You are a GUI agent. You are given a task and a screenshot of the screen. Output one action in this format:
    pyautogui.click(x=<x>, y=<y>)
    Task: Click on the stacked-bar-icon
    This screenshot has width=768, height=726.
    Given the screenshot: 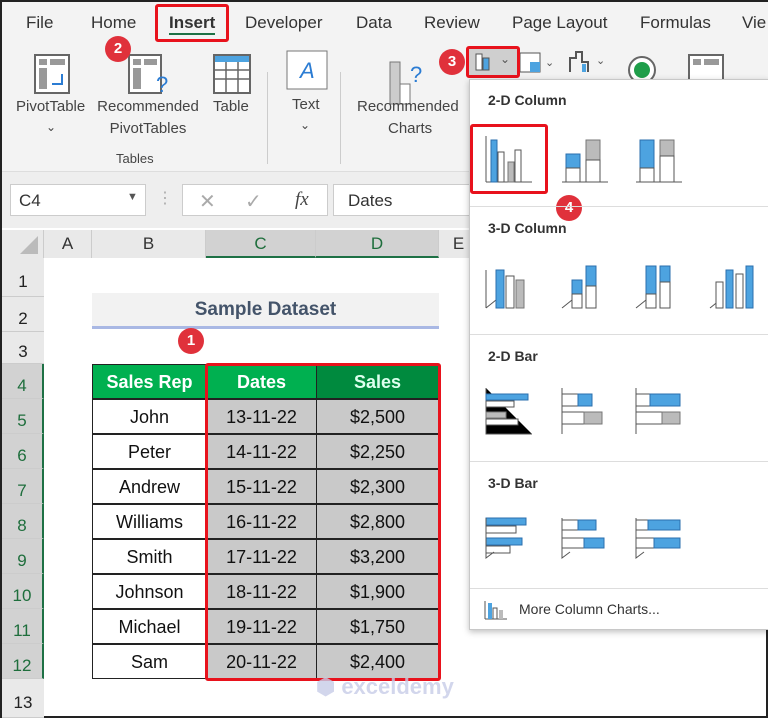 What is the action you would take?
    pyautogui.click(x=585, y=411)
    